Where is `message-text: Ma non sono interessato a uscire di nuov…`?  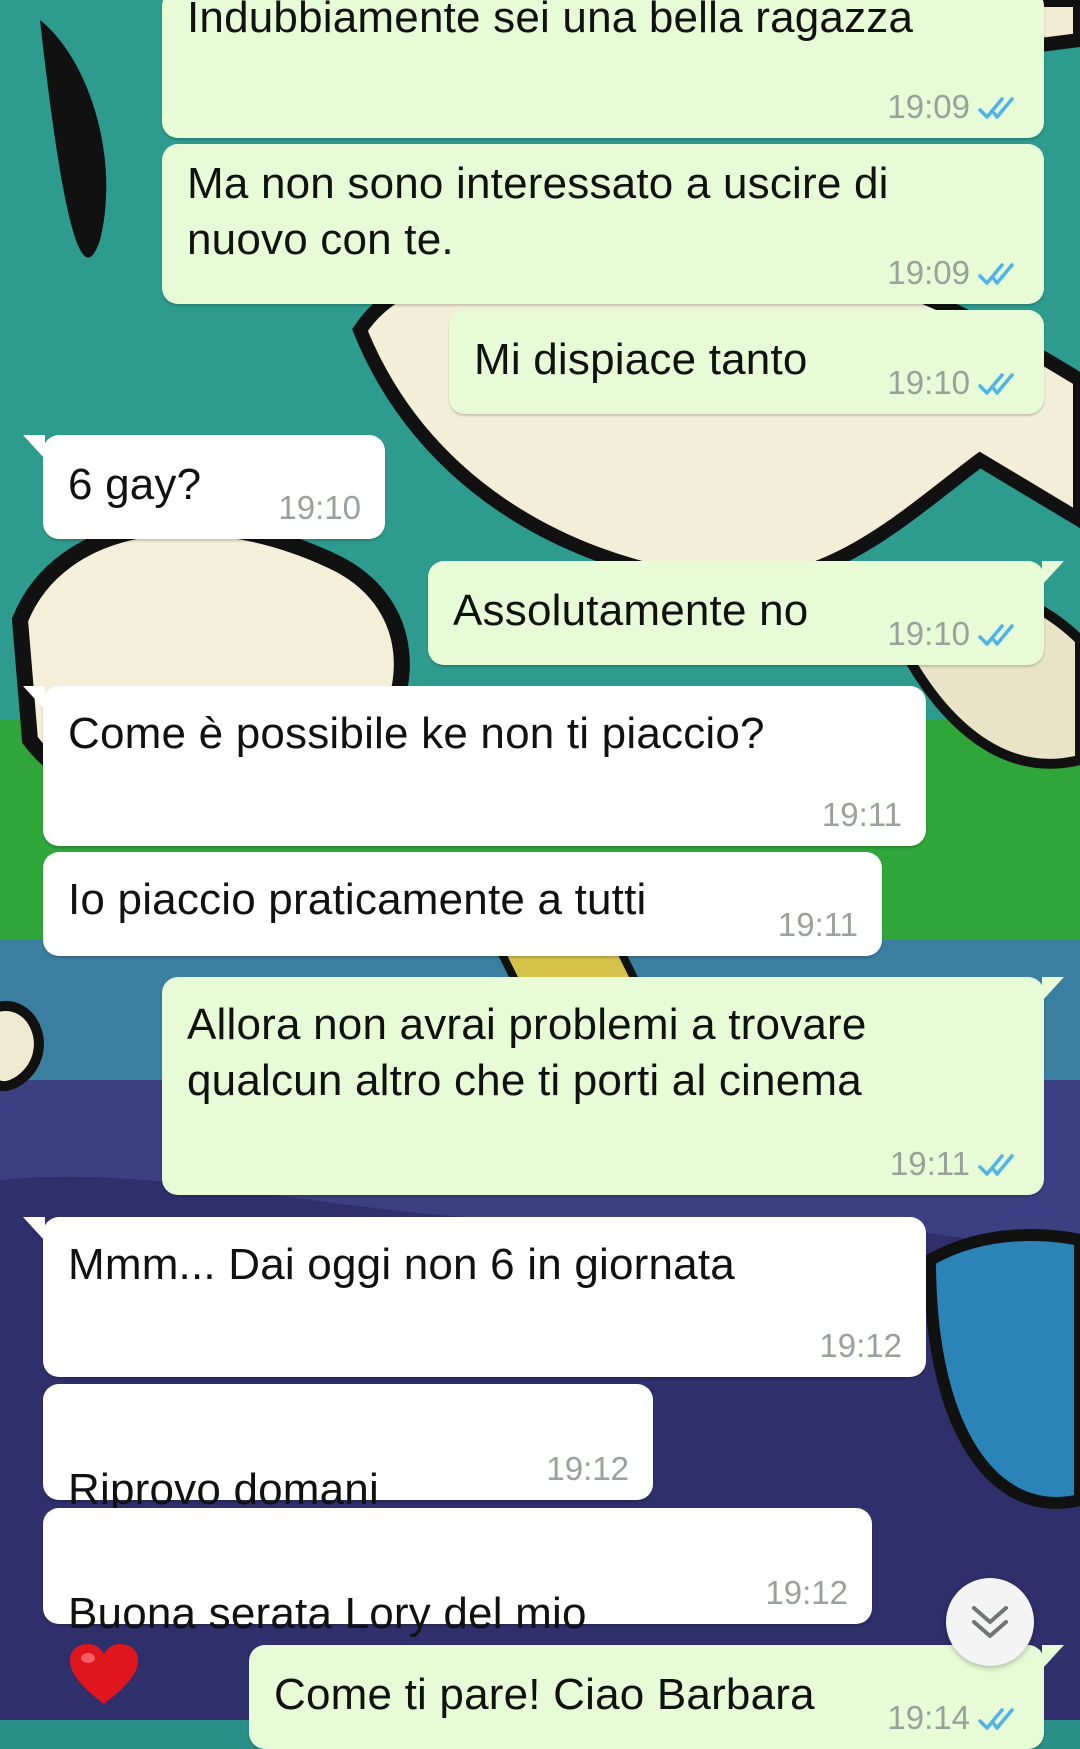
message-text: Ma non sono interessato a uscire di nuov… is located at coordinates (538, 211).